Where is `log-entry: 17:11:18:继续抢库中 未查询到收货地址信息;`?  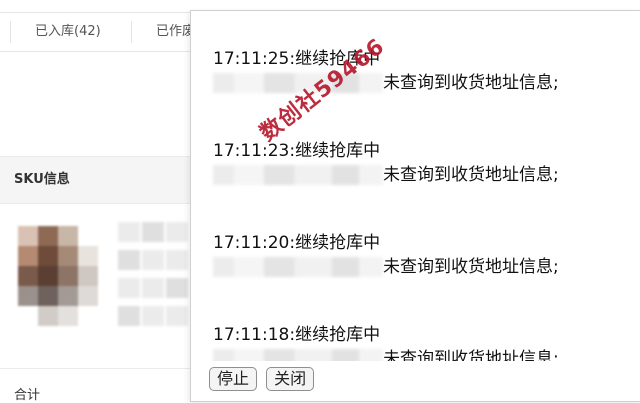 log-entry: 17:11:18:继续抢库中 未查询到收货地址信息; is located at coordinates (423, 342).